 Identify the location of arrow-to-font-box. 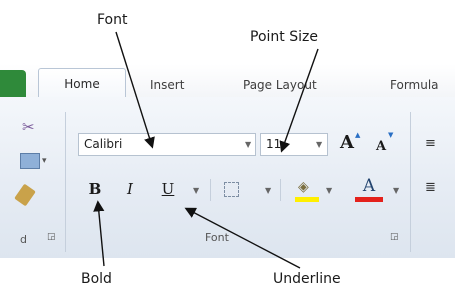
(135, 90).